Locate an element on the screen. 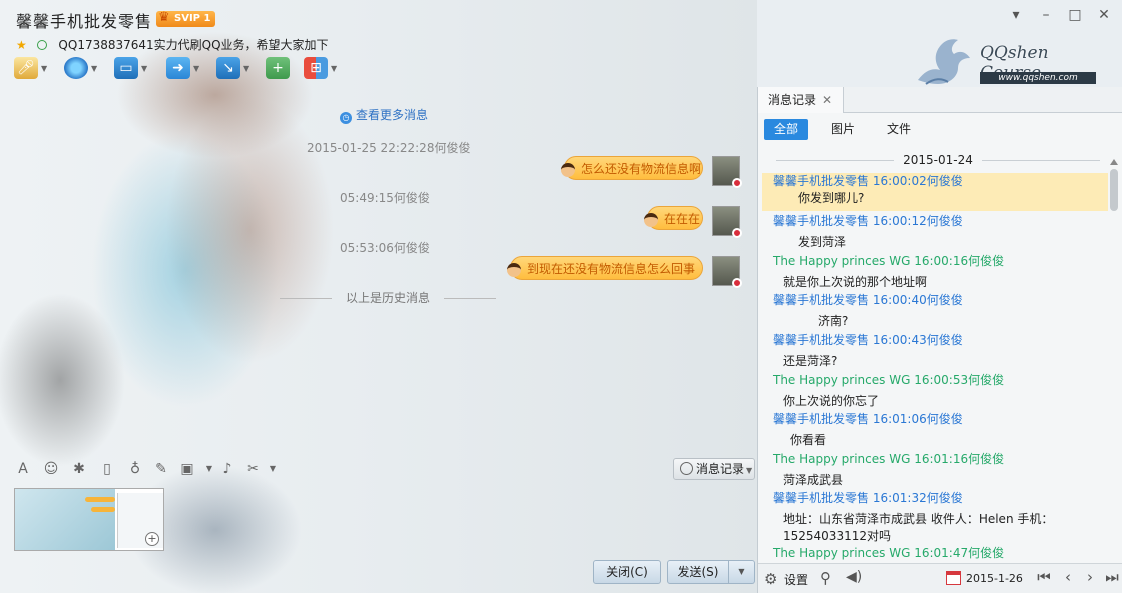 This screenshot has height=593, width=1122. minimize-button: – is located at coordinates (1046, 15).